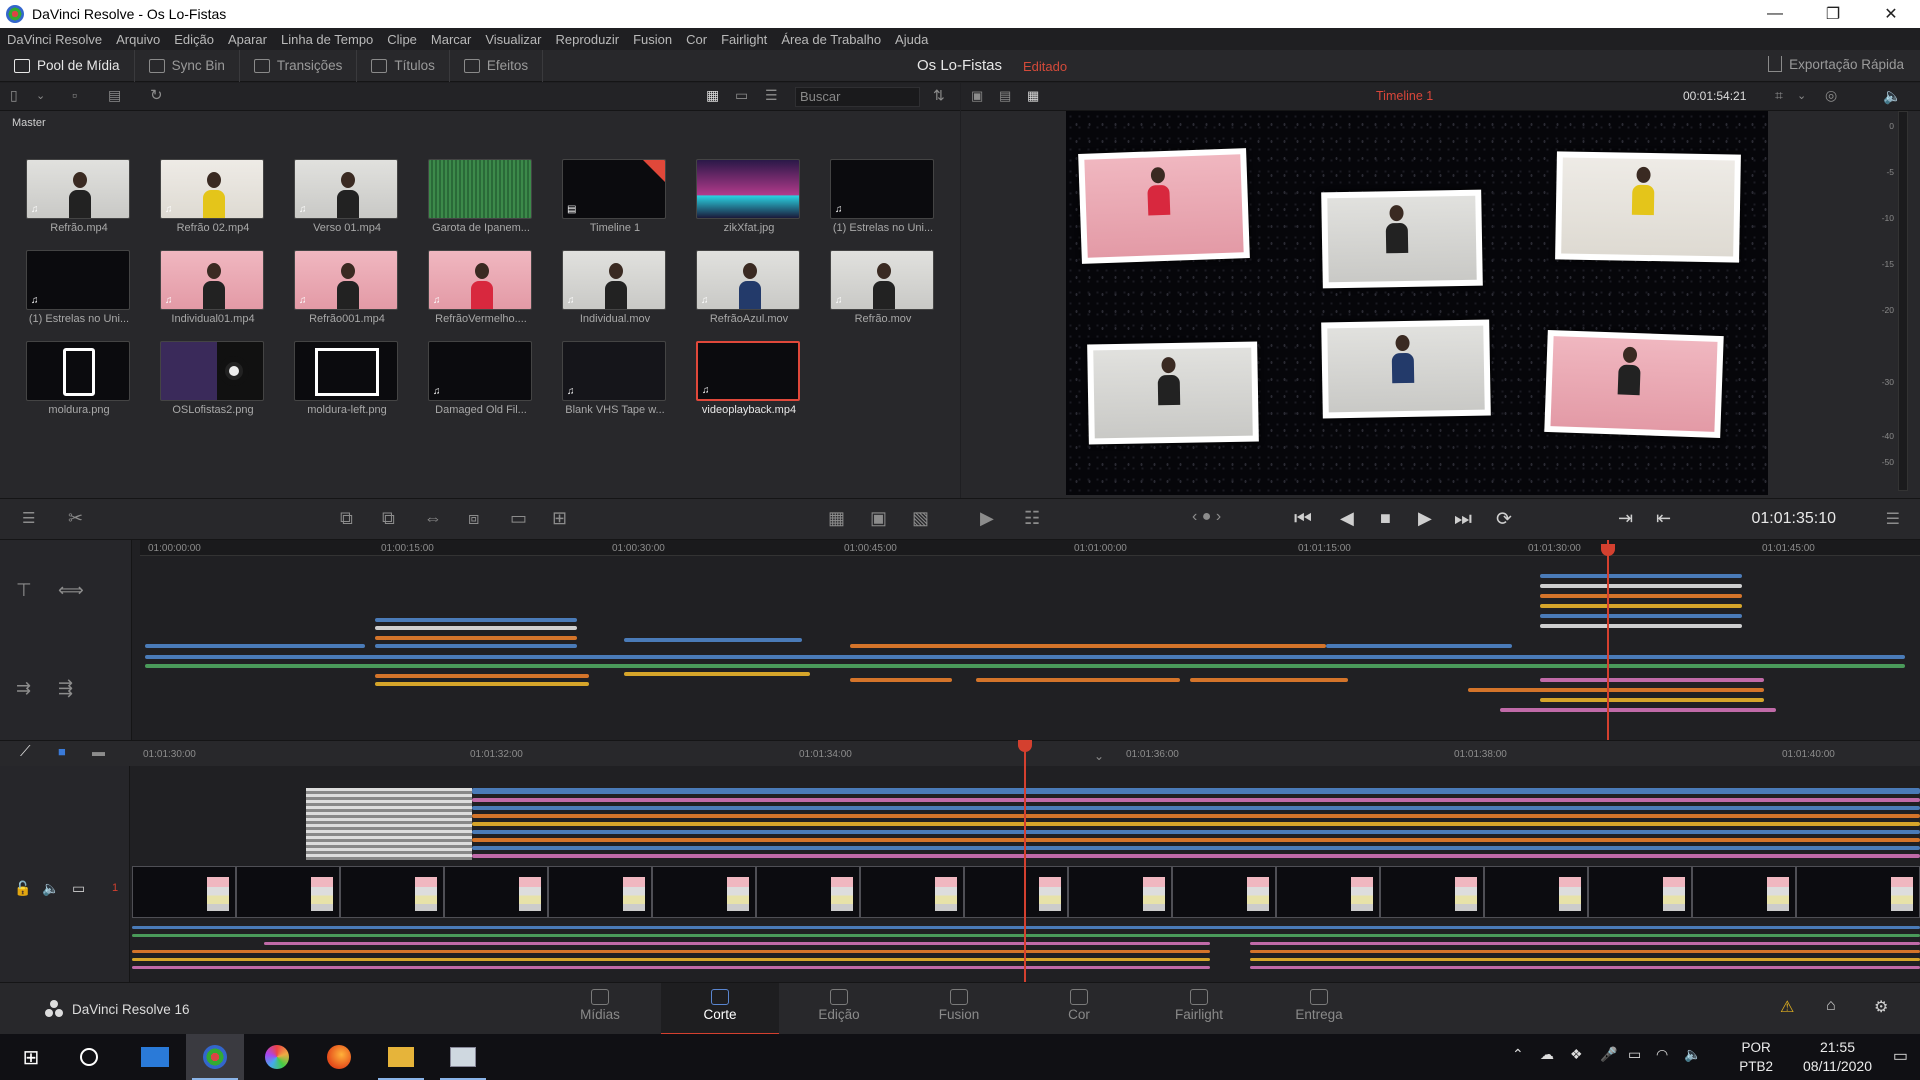  What do you see at coordinates (78, 888) in the screenshot?
I see `monitor-icon: ▭` at bounding box center [78, 888].